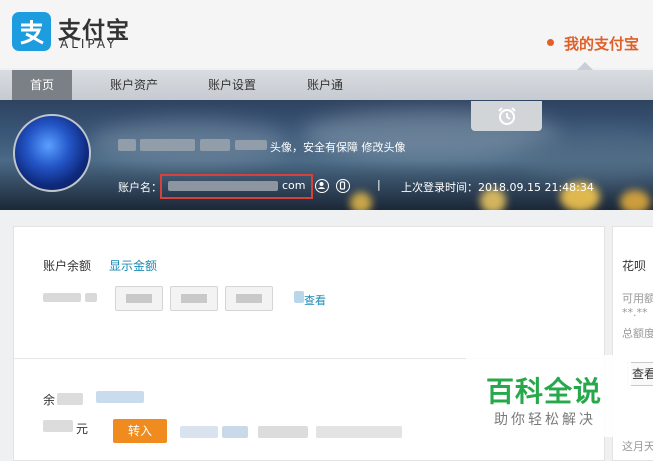  What do you see at coordinates (133, 265) in the screenshot?
I see `show-balance-link: 显示金额` at bounding box center [133, 265].